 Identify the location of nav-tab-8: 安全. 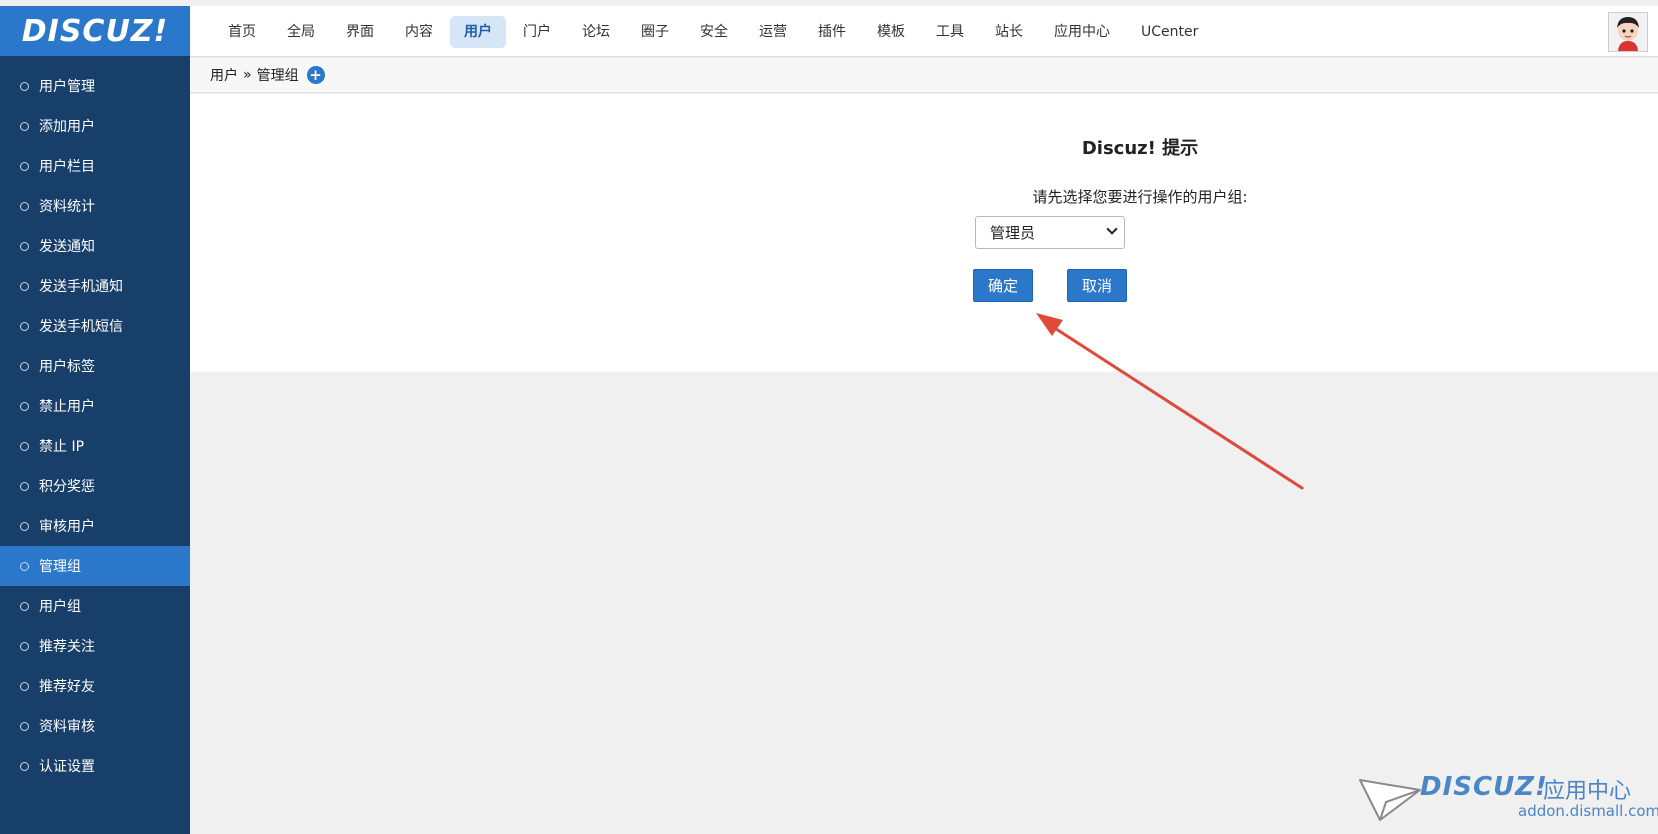
(714, 32).